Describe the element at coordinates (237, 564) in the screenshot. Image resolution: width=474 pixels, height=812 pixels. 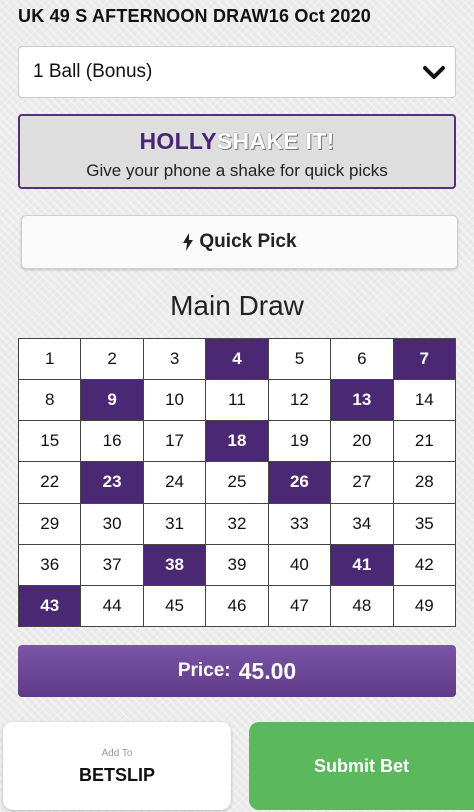
I see `number-cell: 39` at that location.